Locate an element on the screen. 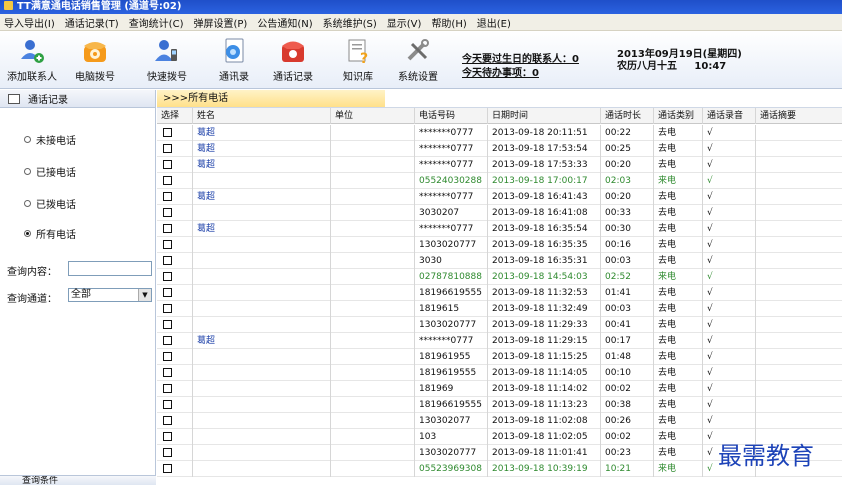  col-summary: 通话摘要 is located at coordinates (799, 116).